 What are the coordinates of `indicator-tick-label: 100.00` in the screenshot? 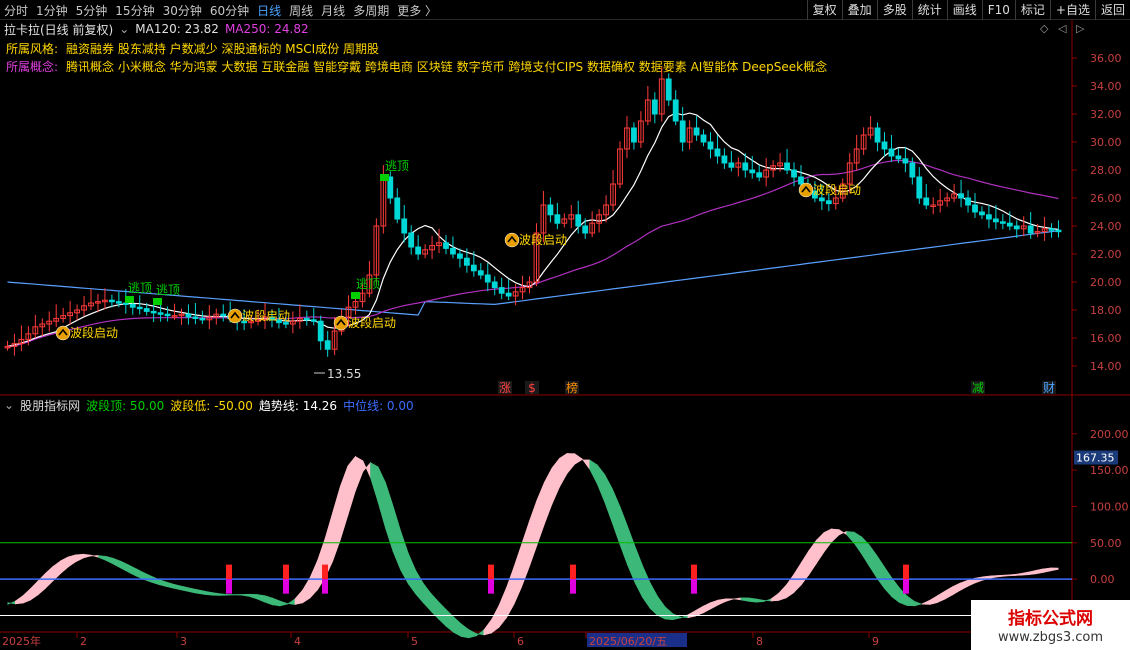 It's located at (1109, 506).